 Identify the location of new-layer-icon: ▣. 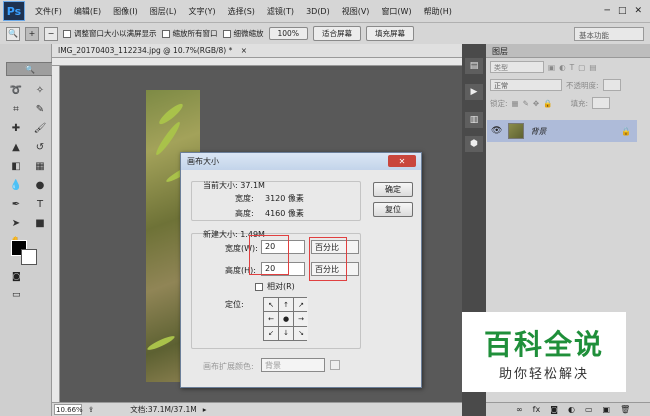
(607, 409).